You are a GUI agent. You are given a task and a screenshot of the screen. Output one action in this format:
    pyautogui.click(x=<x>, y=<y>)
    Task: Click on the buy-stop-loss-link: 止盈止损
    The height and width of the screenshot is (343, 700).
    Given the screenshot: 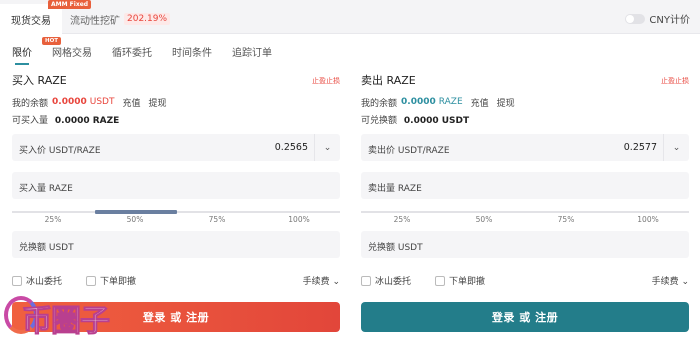 What is the action you would take?
    pyautogui.click(x=326, y=81)
    